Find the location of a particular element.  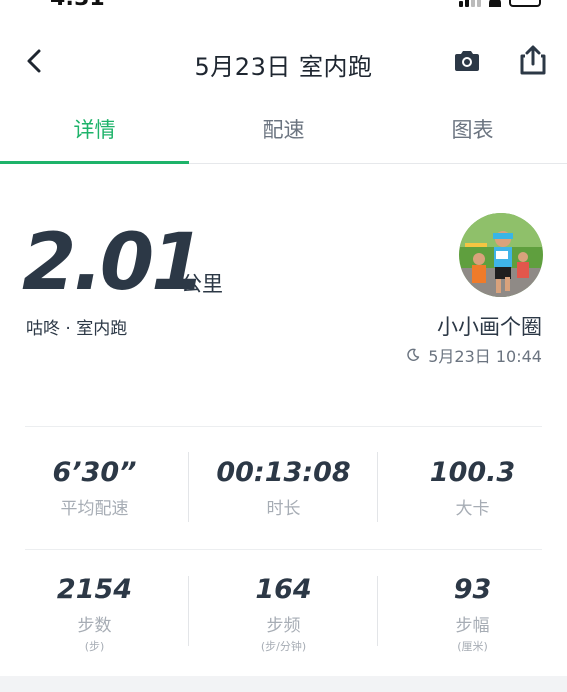

stat-value: 93 is located at coordinates (472, 589).